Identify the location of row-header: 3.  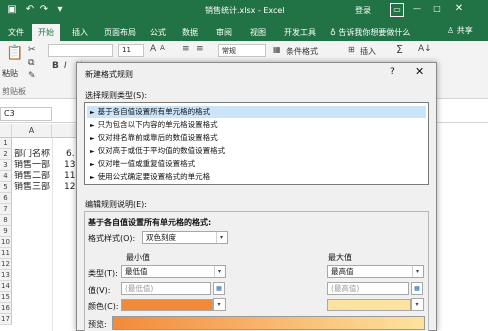
(6, 165).